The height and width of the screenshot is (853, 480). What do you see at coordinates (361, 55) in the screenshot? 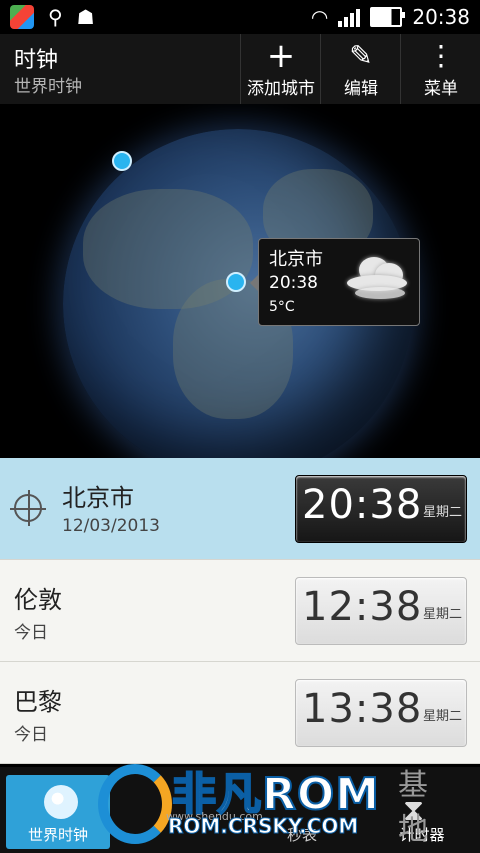
I see `edit-icon: ✎` at bounding box center [361, 55].